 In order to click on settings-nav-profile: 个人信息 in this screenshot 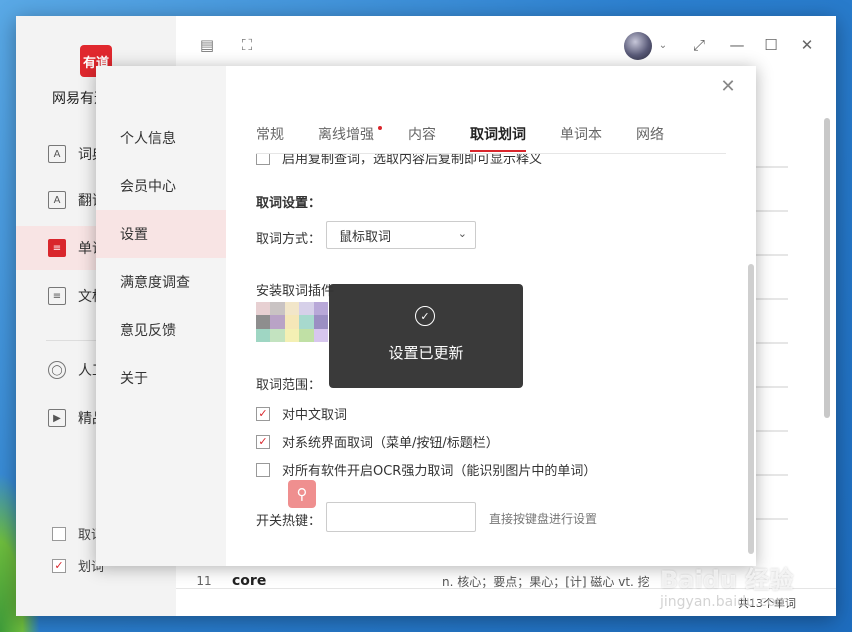, I will do `click(161, 138)`.